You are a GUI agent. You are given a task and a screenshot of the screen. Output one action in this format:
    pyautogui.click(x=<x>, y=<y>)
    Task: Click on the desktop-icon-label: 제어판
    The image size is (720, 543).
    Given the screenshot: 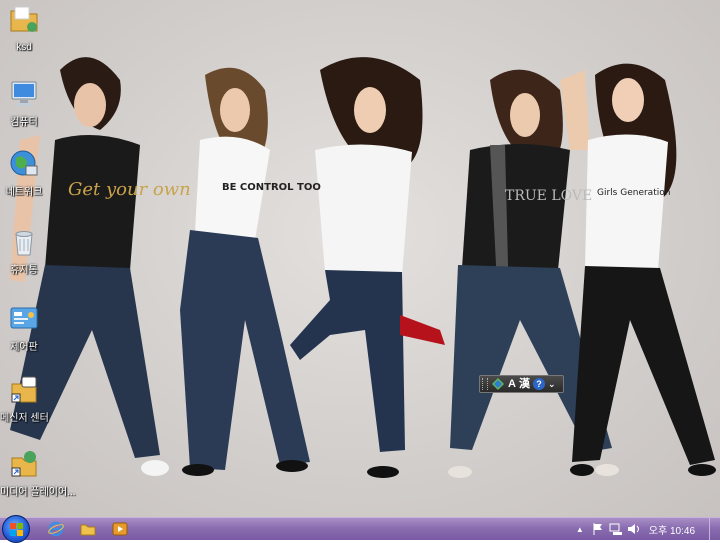 What is the action you would take?
    pyautogui.click(x=24, y=347)
    